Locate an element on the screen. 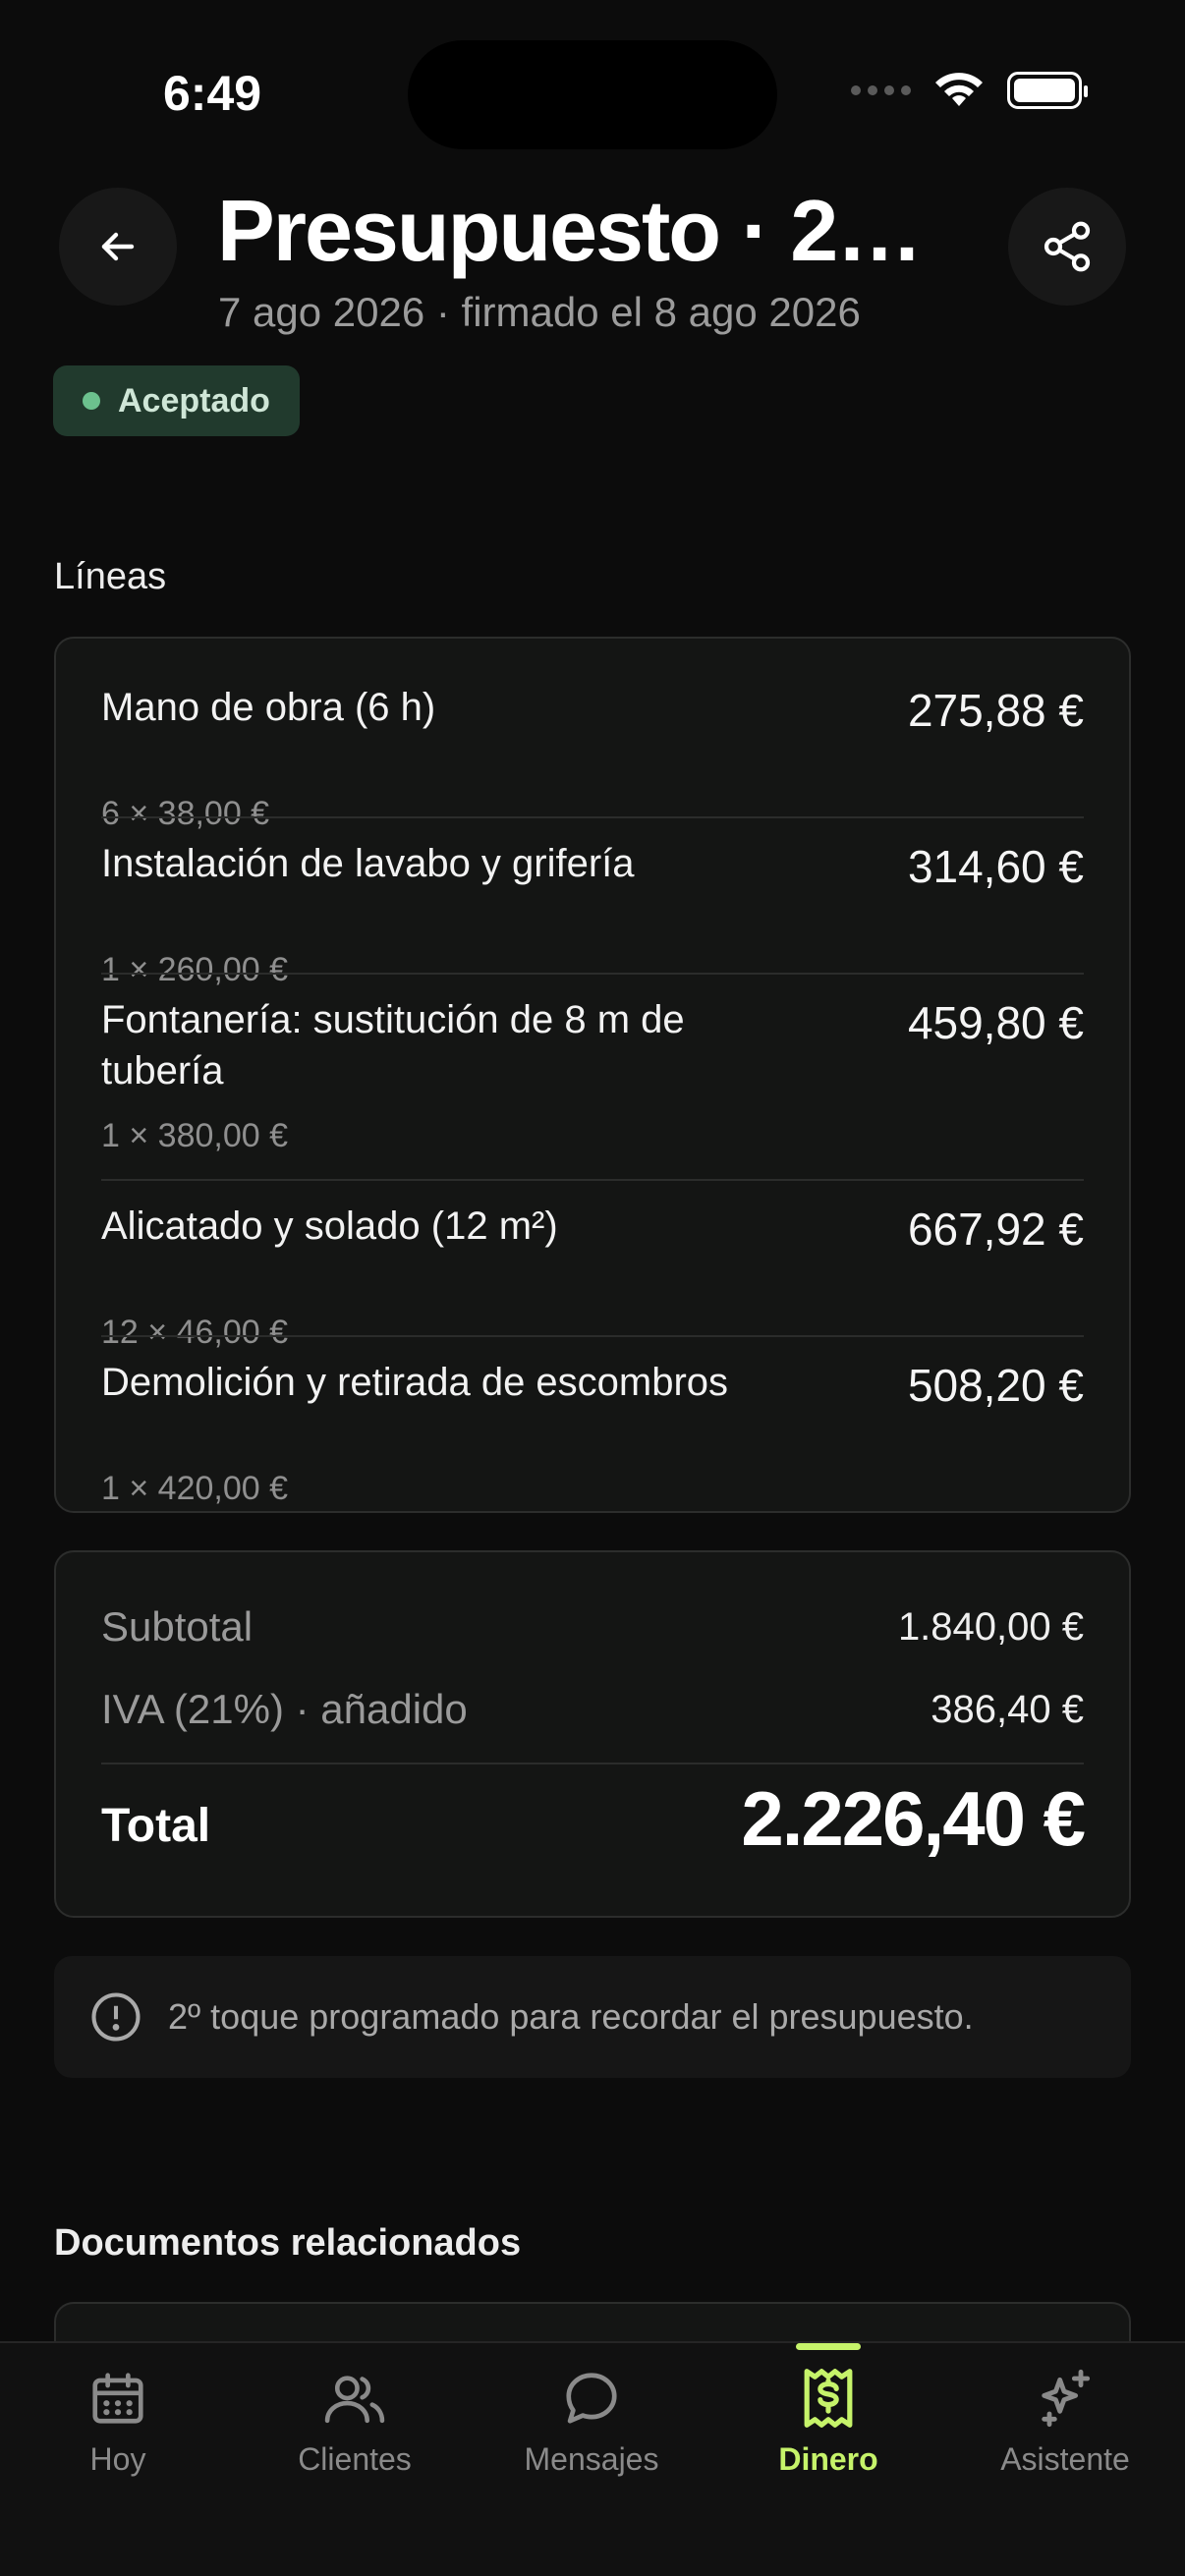 The image size is (1185, 2576). line-item-name: Mano de obra (6 h) is located at coordinates (268, 707).